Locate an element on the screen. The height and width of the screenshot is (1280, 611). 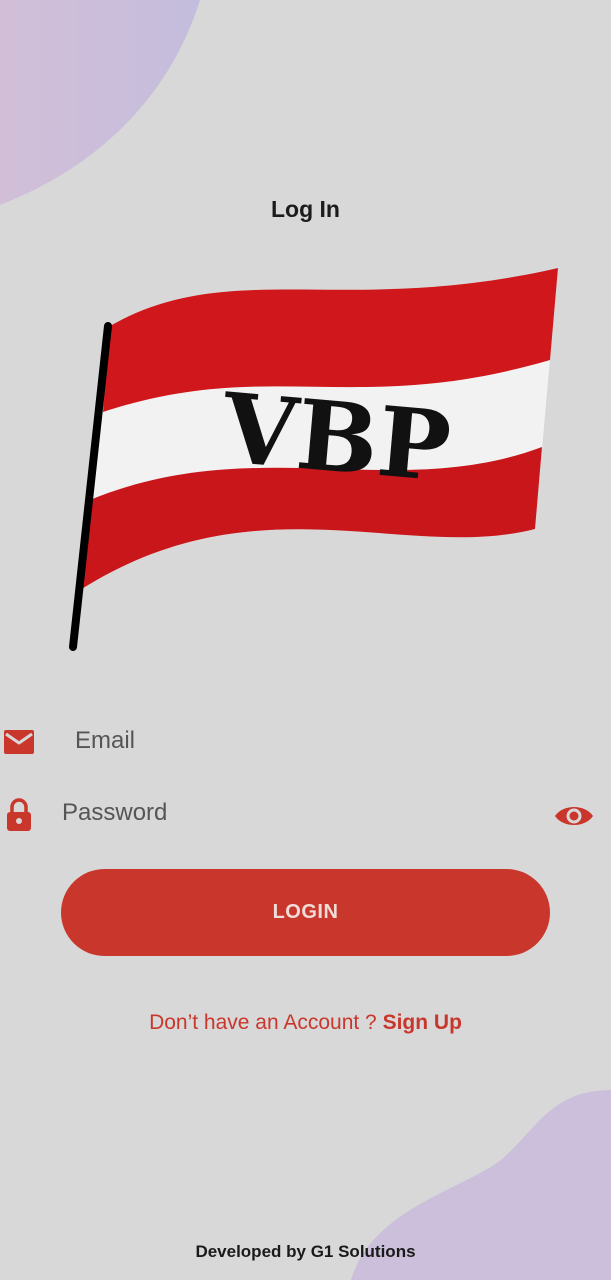
signup-link: Sign Up is located at coordinates (422, 1022).